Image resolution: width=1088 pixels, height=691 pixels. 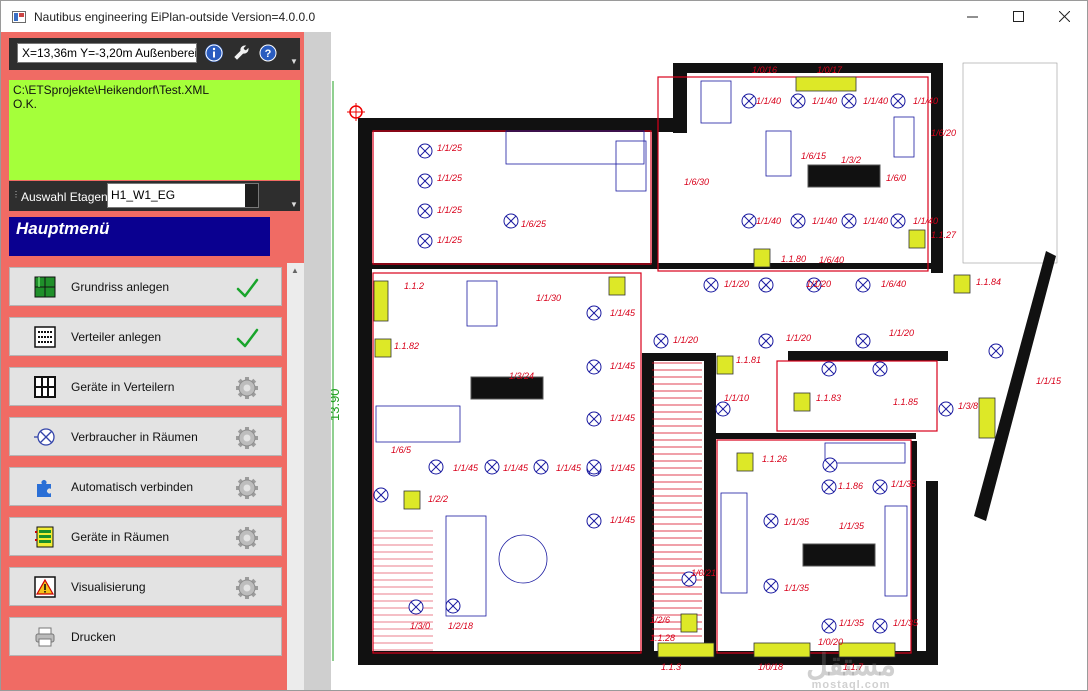 What do you see at coordinates (1018, 16) in the screenshot?
I see `maximize-button` at bounding box center [1018, 16].